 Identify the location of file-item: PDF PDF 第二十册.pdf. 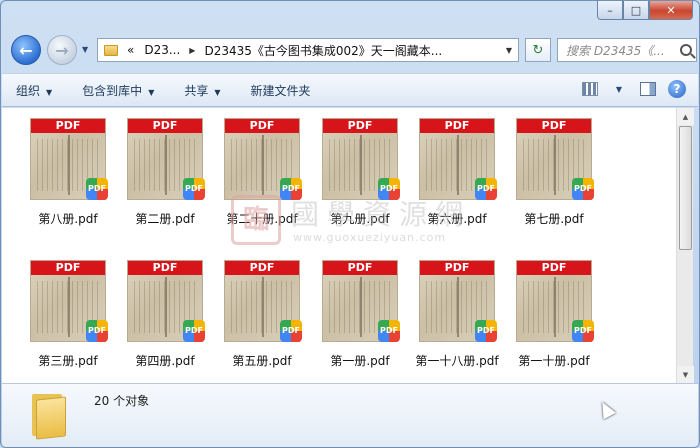
(262, 176).